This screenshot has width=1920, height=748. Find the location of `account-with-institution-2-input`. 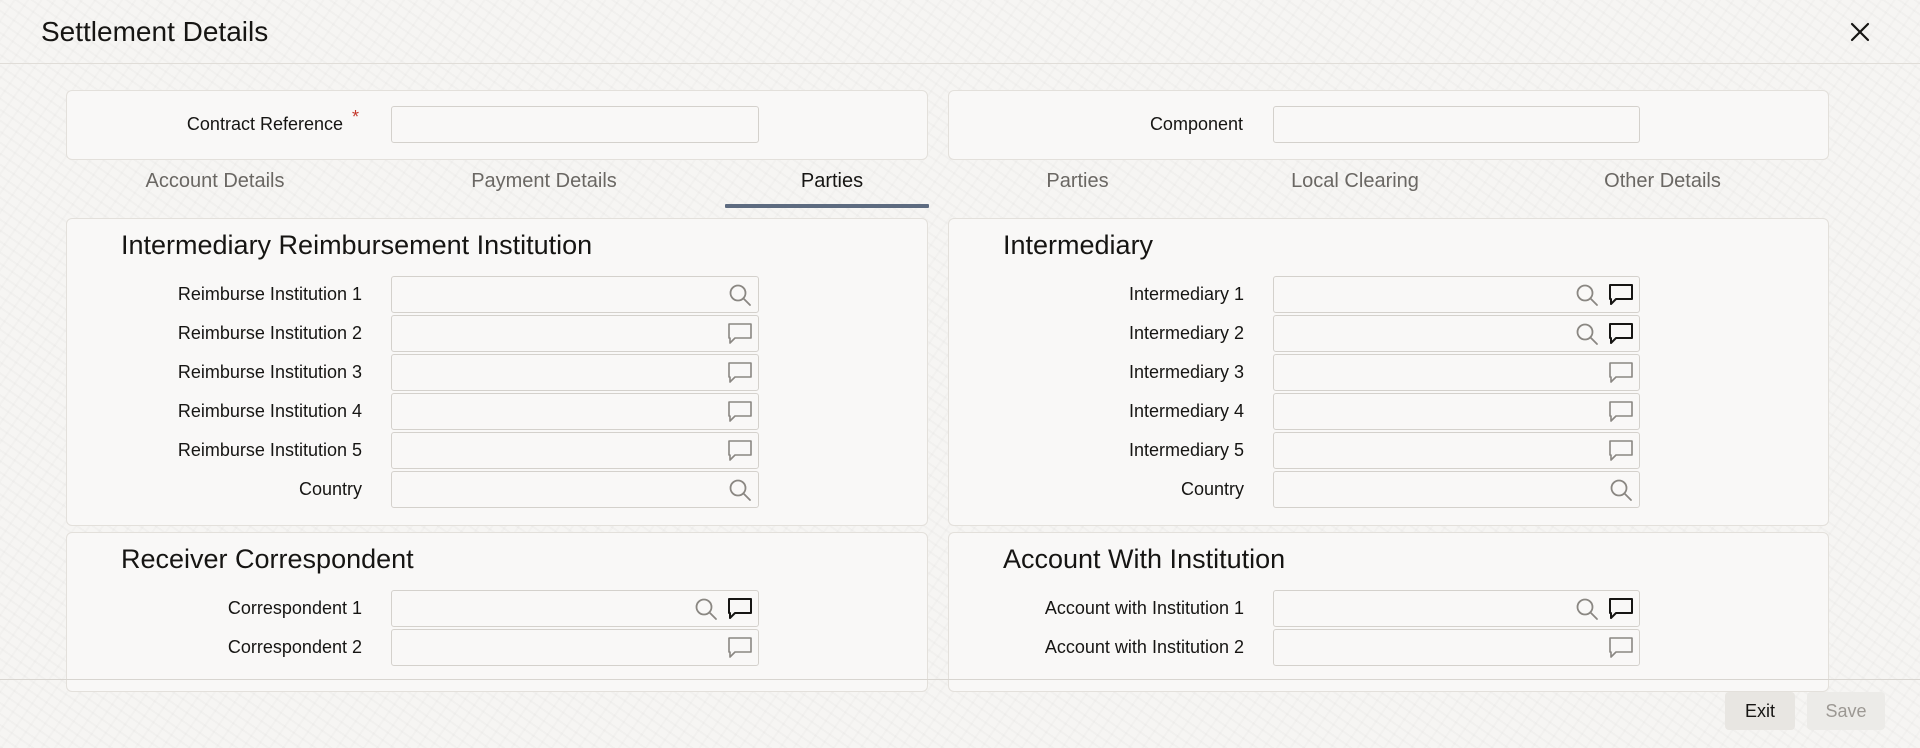

account-with-institution-2-input is located at coordinates (1456, 647).